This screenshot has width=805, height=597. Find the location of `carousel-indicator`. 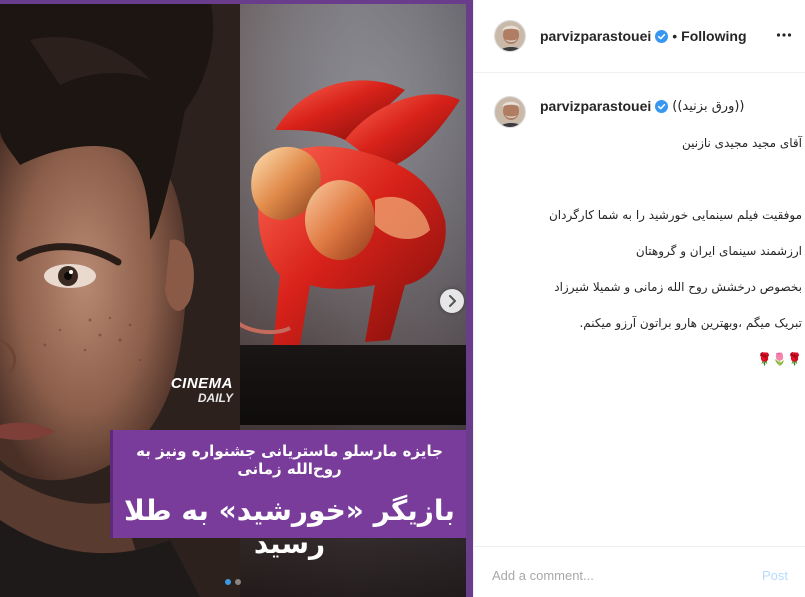

carousel-indicator is located at coordinates (233, 582).